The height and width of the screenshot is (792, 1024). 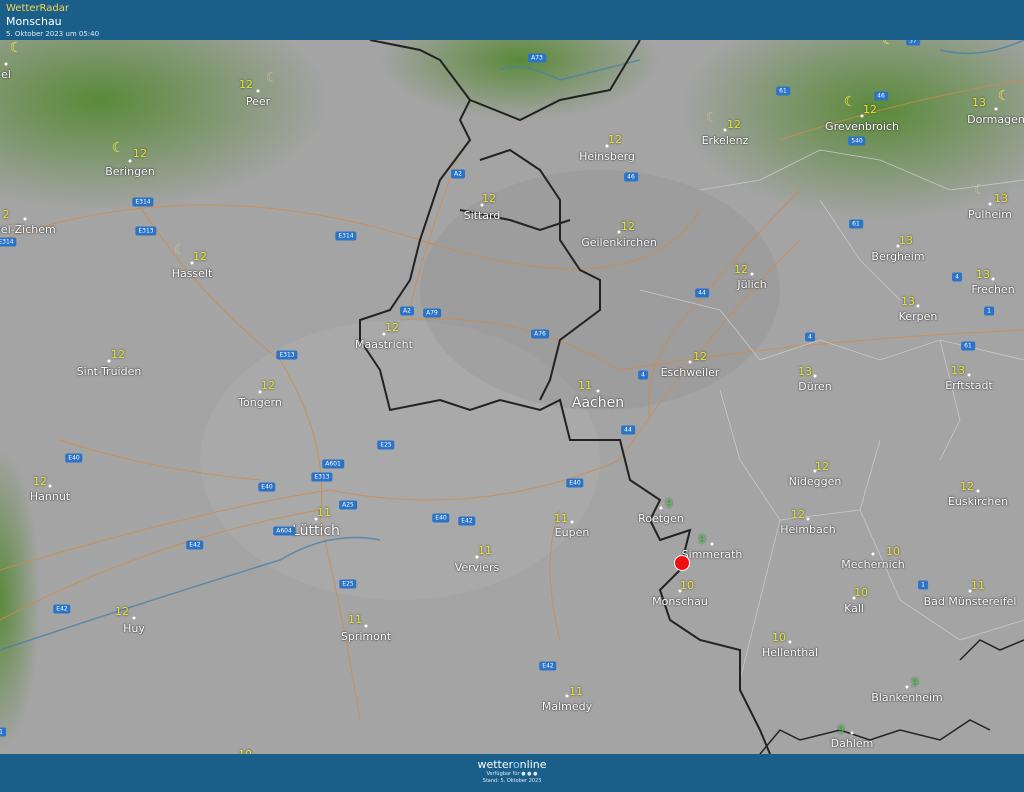 What do you see at coordinates (477, 567) in the screenshot?
I see `city-label: Verviers` at bounding box center [477, 567].